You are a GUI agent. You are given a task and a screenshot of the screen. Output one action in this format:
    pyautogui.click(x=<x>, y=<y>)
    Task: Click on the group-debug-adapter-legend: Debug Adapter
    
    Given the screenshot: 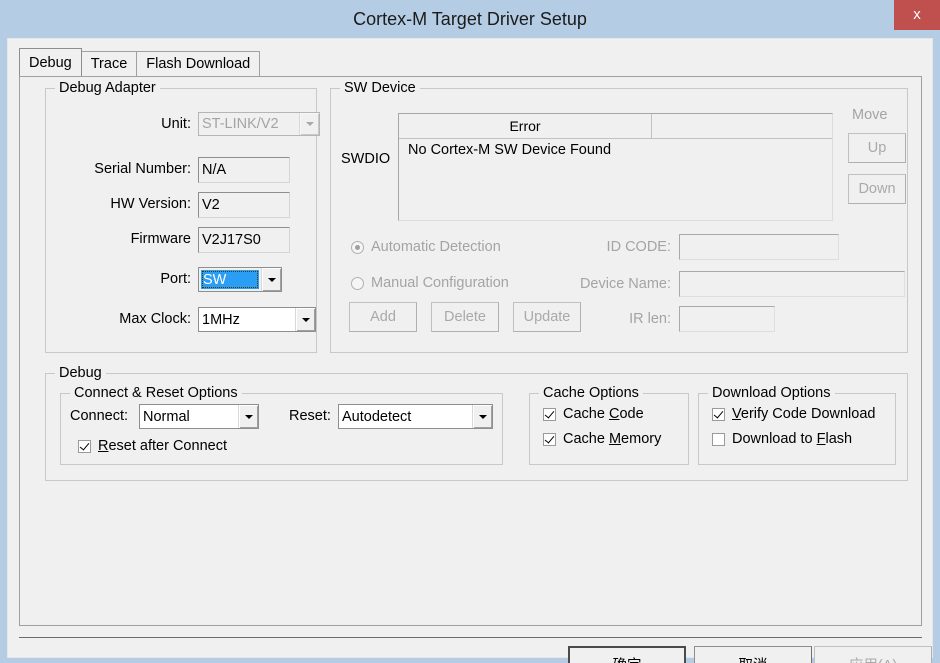 What is the action you would take?
    pyautogui.click(x=107, y=88)
    